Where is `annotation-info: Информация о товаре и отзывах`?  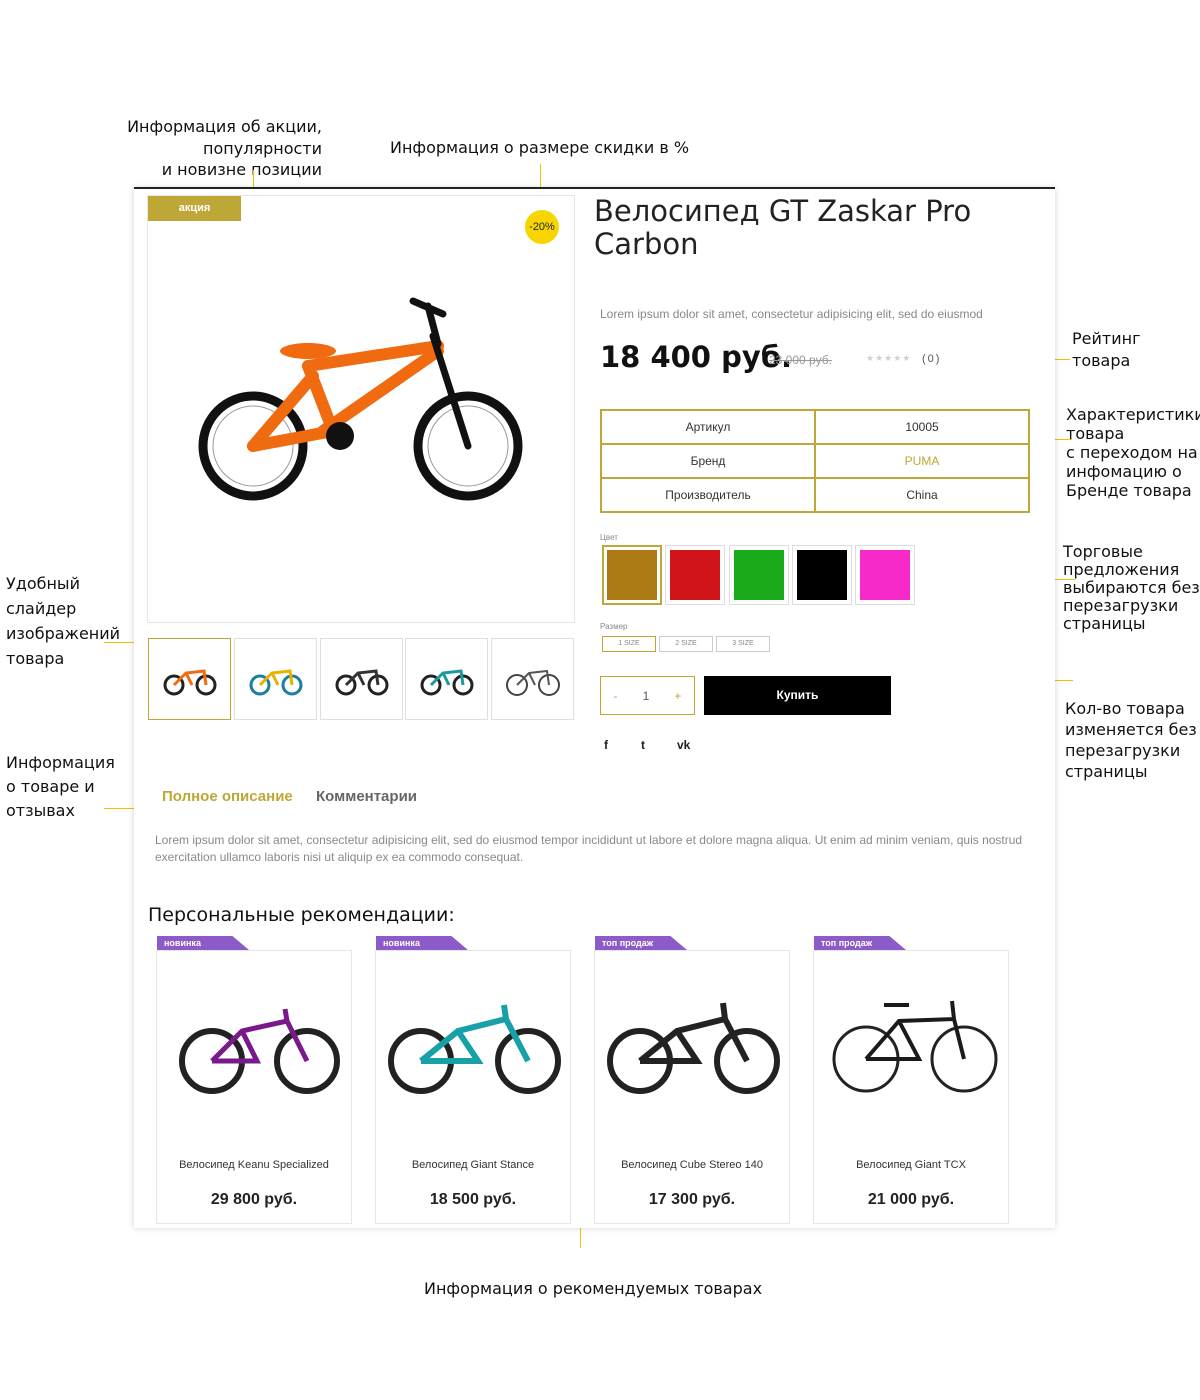
annotation-info: Информация о товаре и отзывах is located at coordinates (60, 786).